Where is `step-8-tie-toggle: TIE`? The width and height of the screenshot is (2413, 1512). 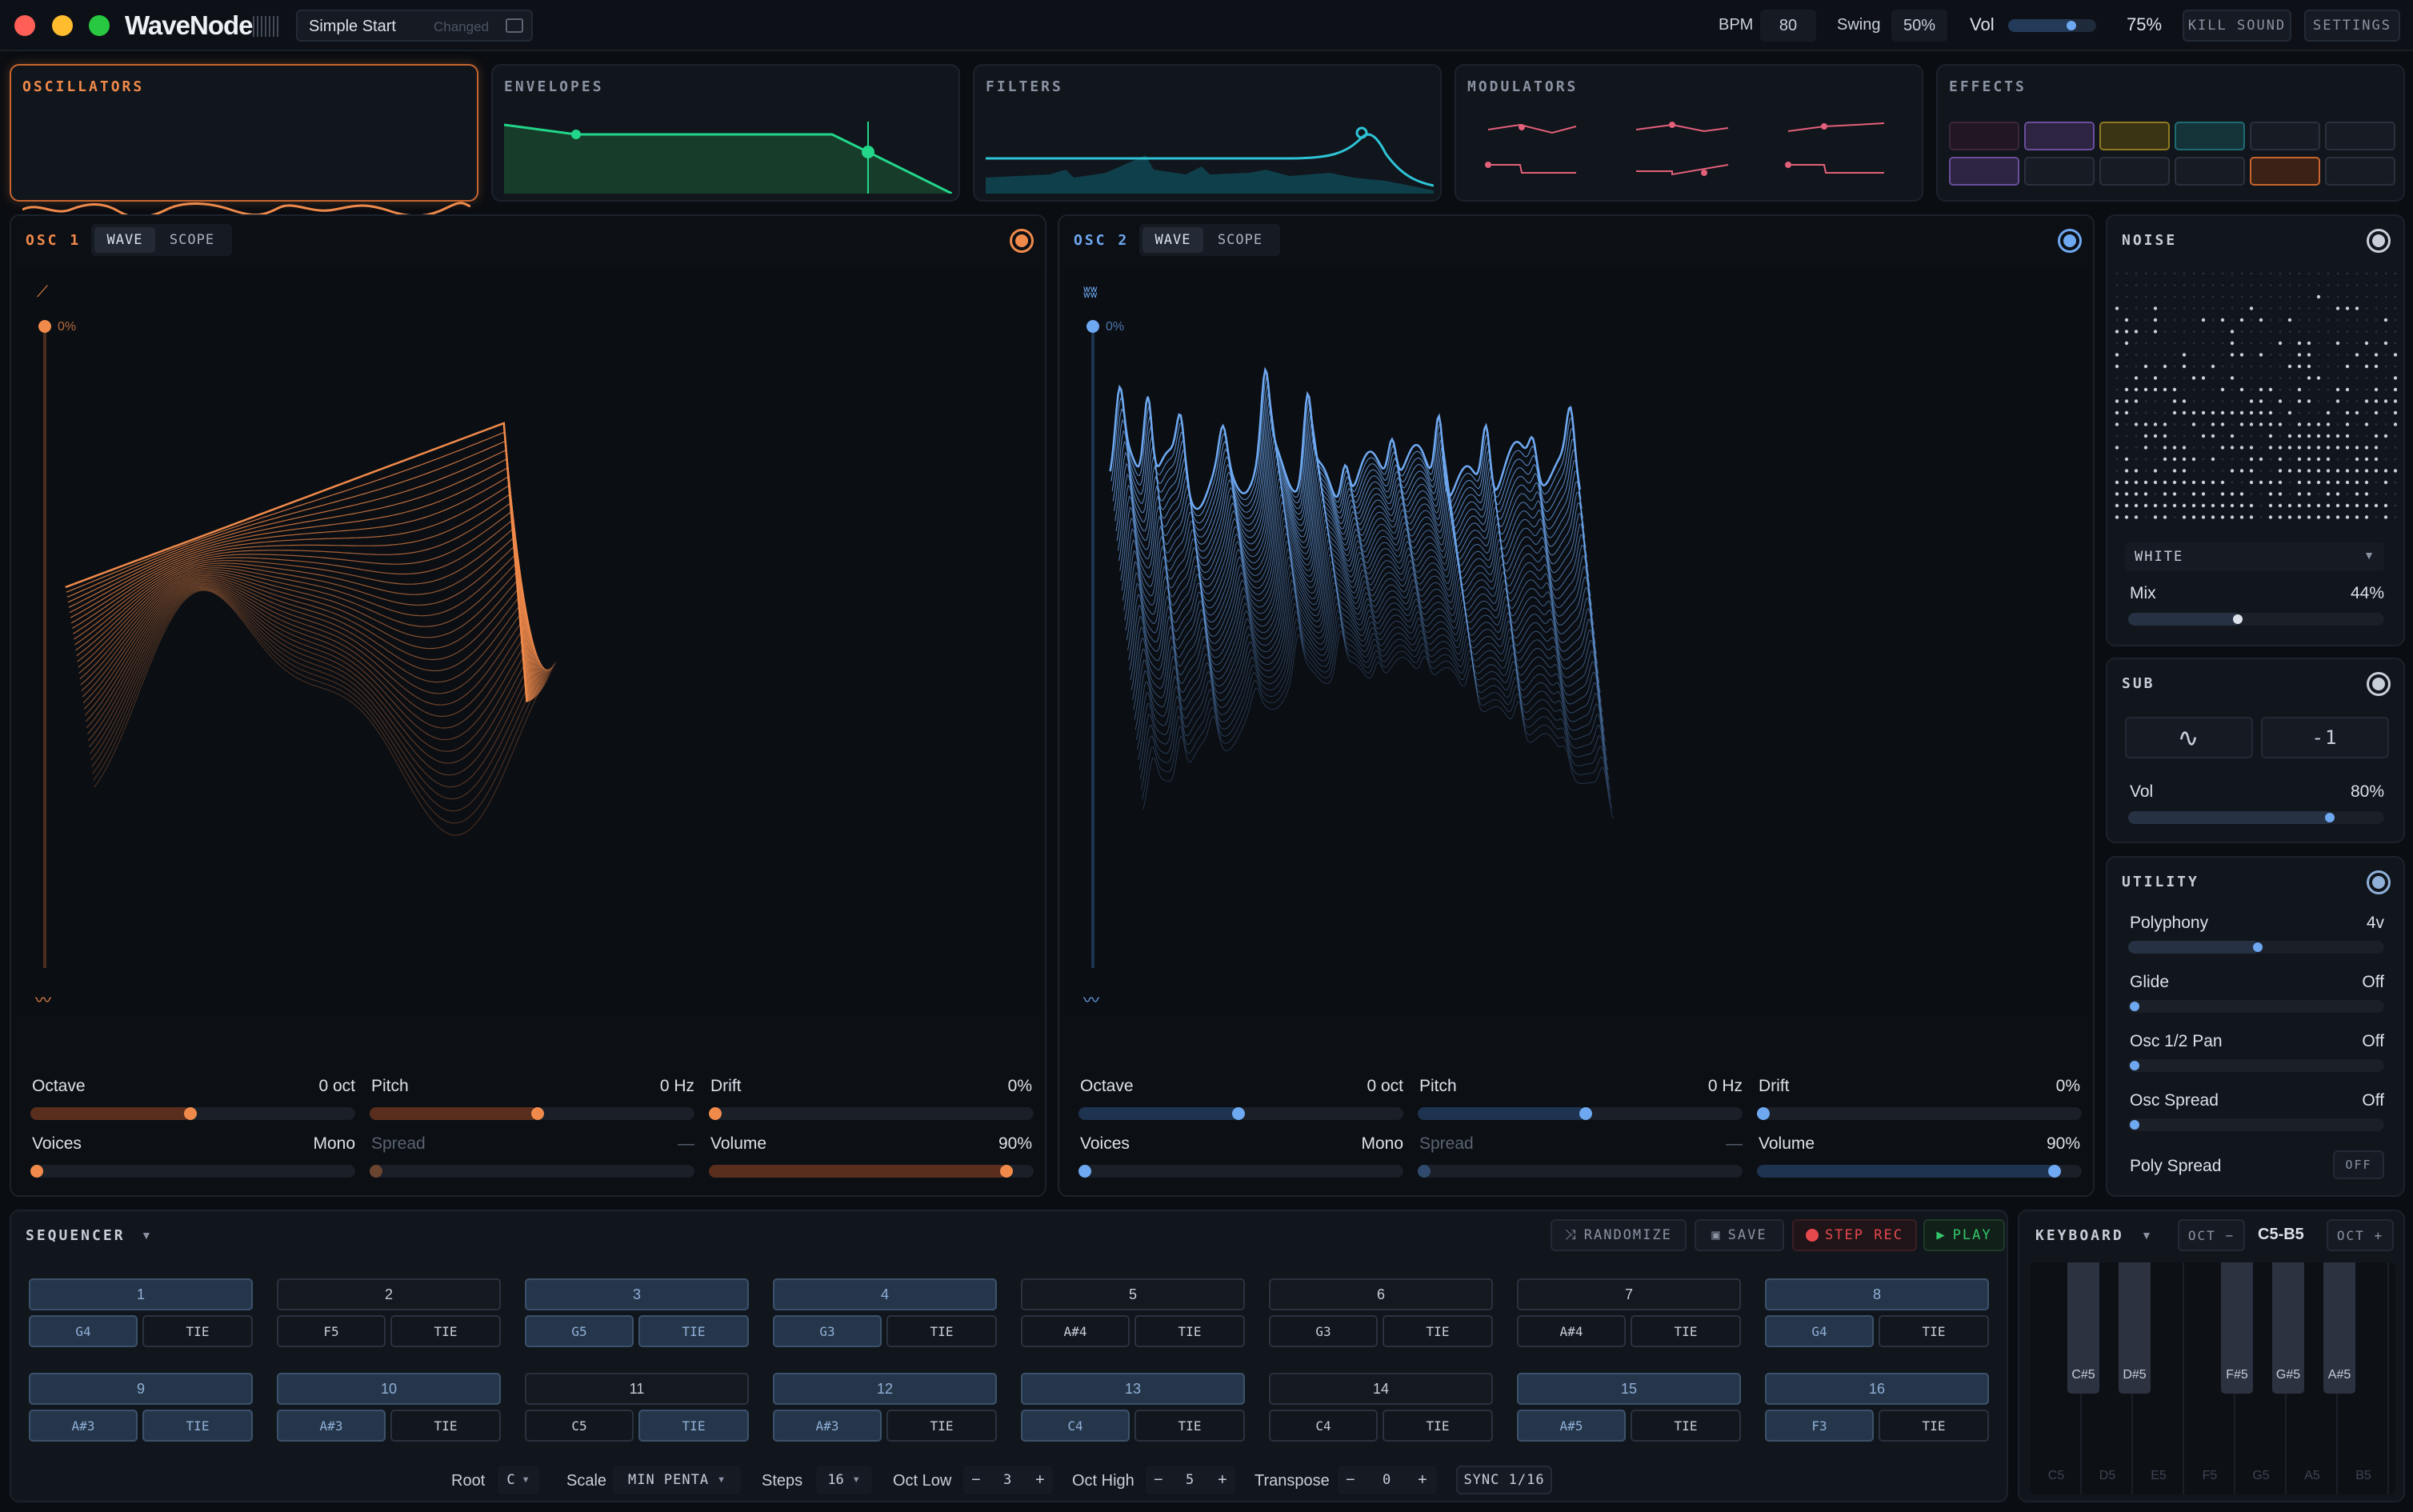 step-8-tie-toggle: TIE is located at coordinates (1934, 1331).